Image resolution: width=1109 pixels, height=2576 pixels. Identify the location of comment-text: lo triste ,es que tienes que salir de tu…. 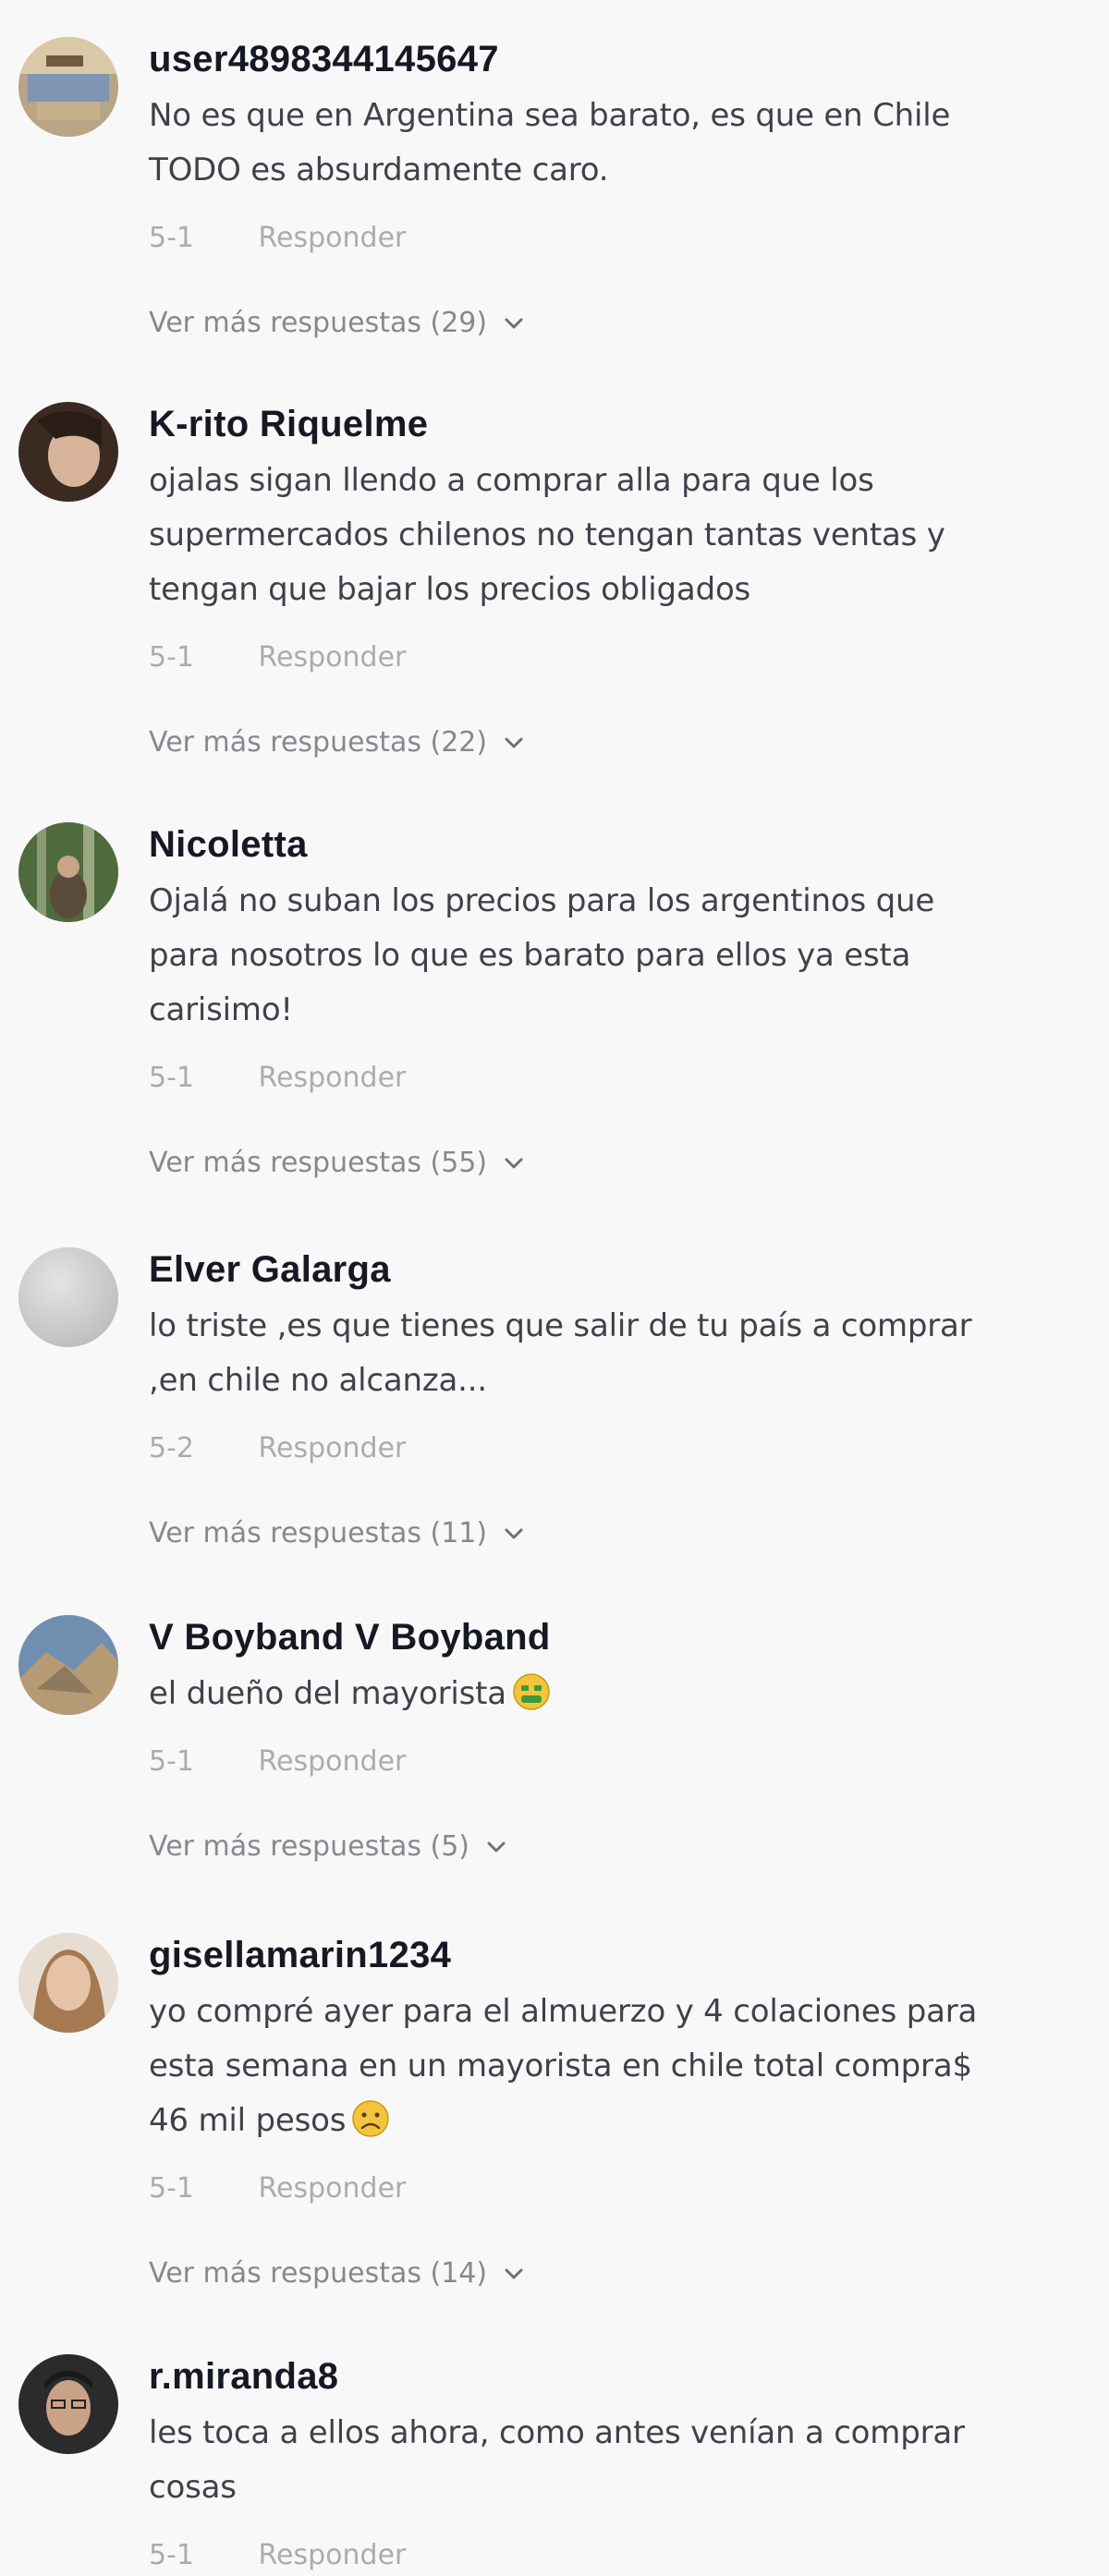
(560, 1353).